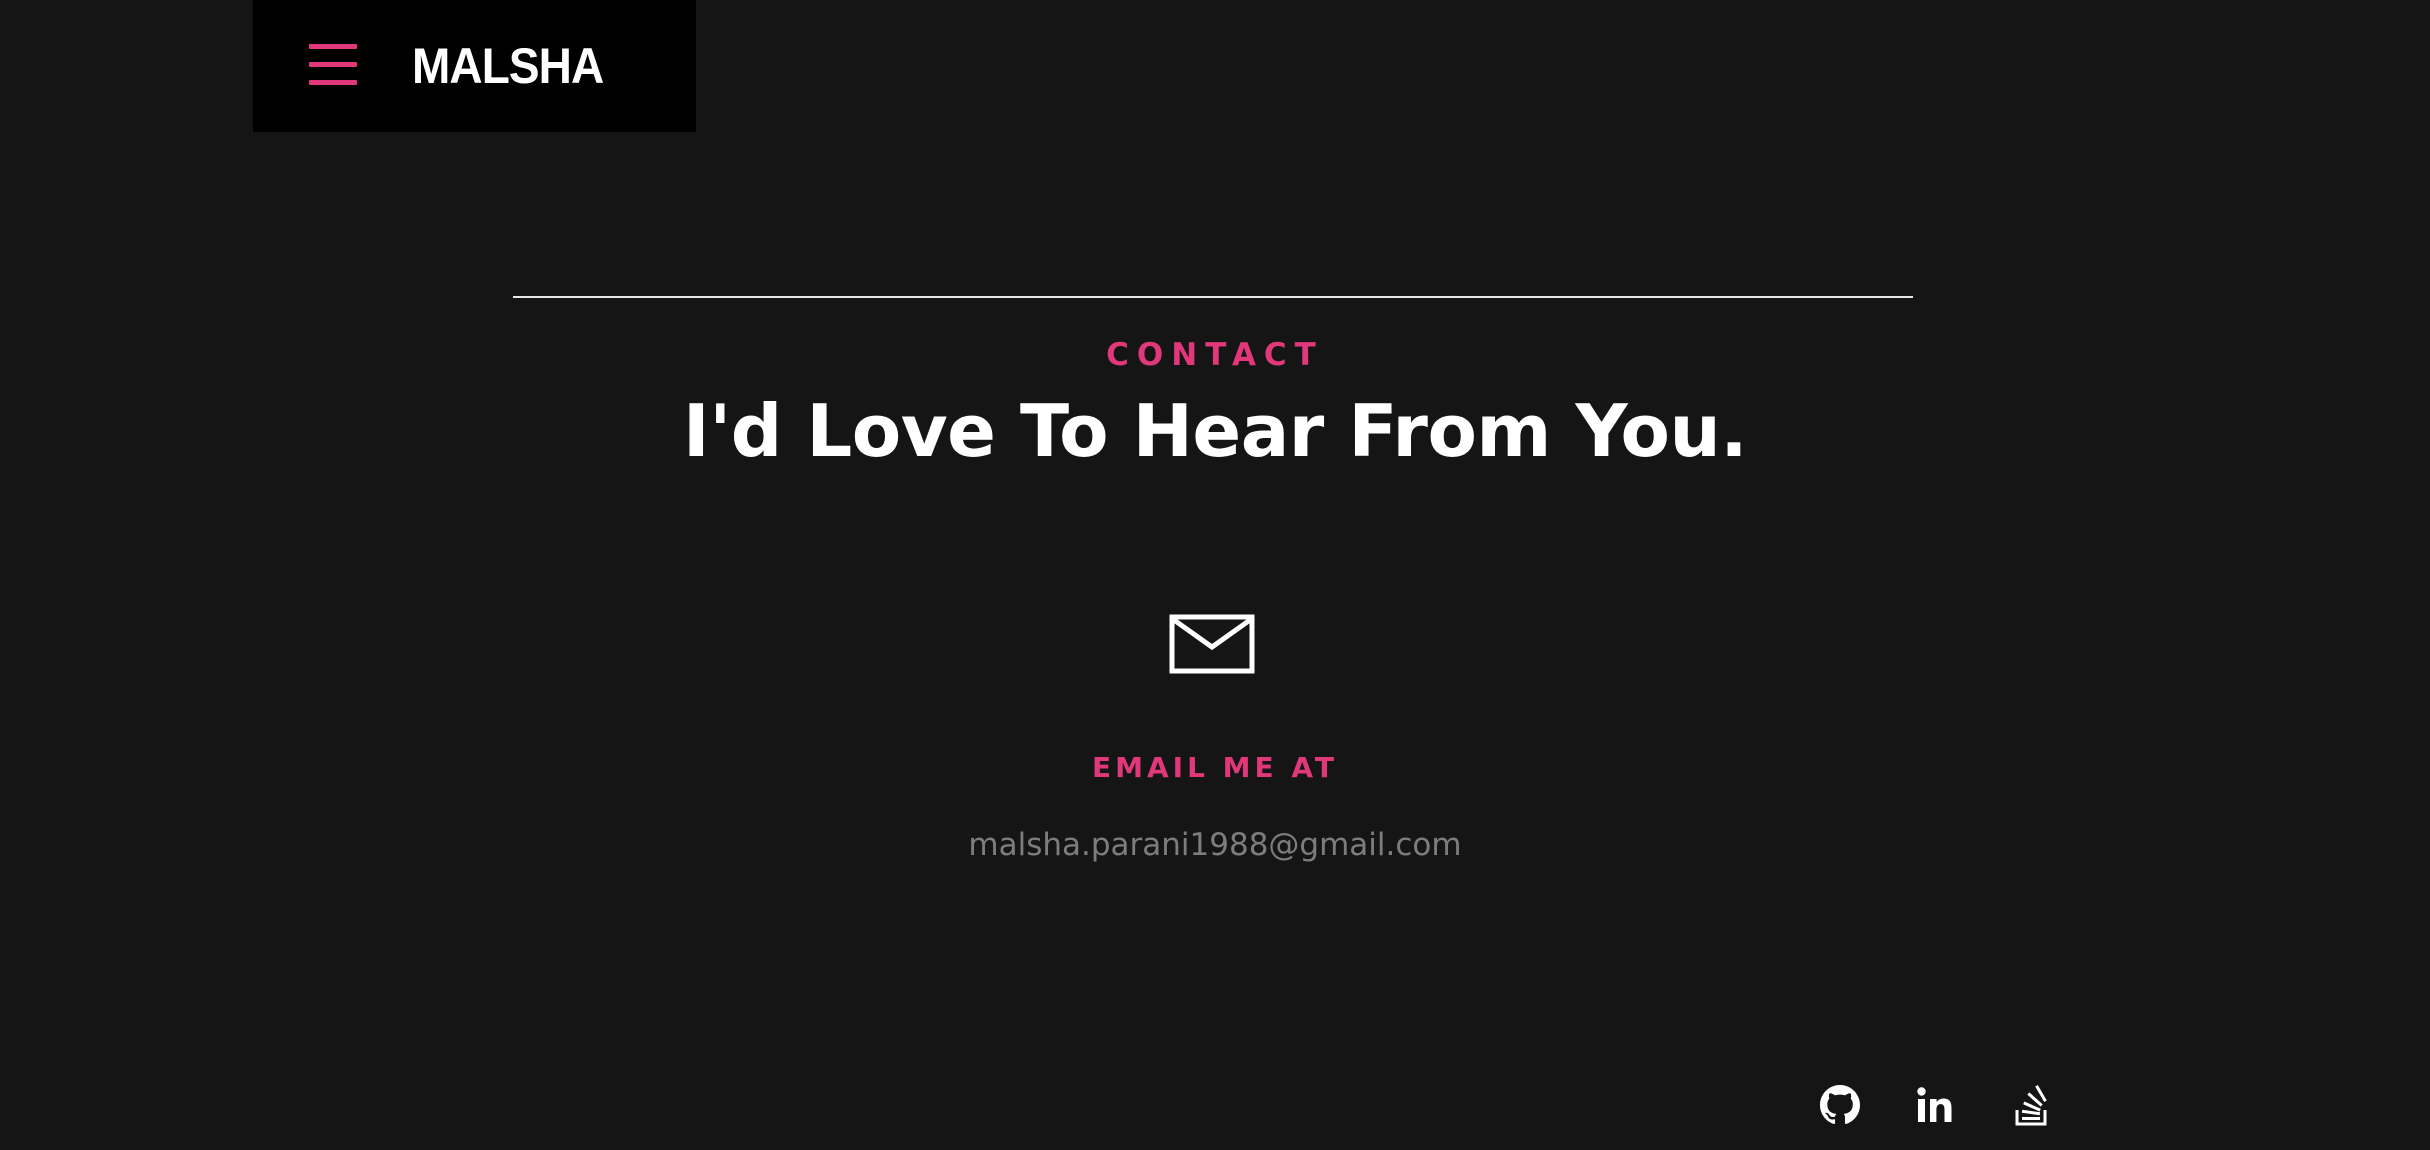 Image resolution: width=2430 pixels, height=1150 pixels. I want to click on stackoverflow-icon, so click(2033, 1105).